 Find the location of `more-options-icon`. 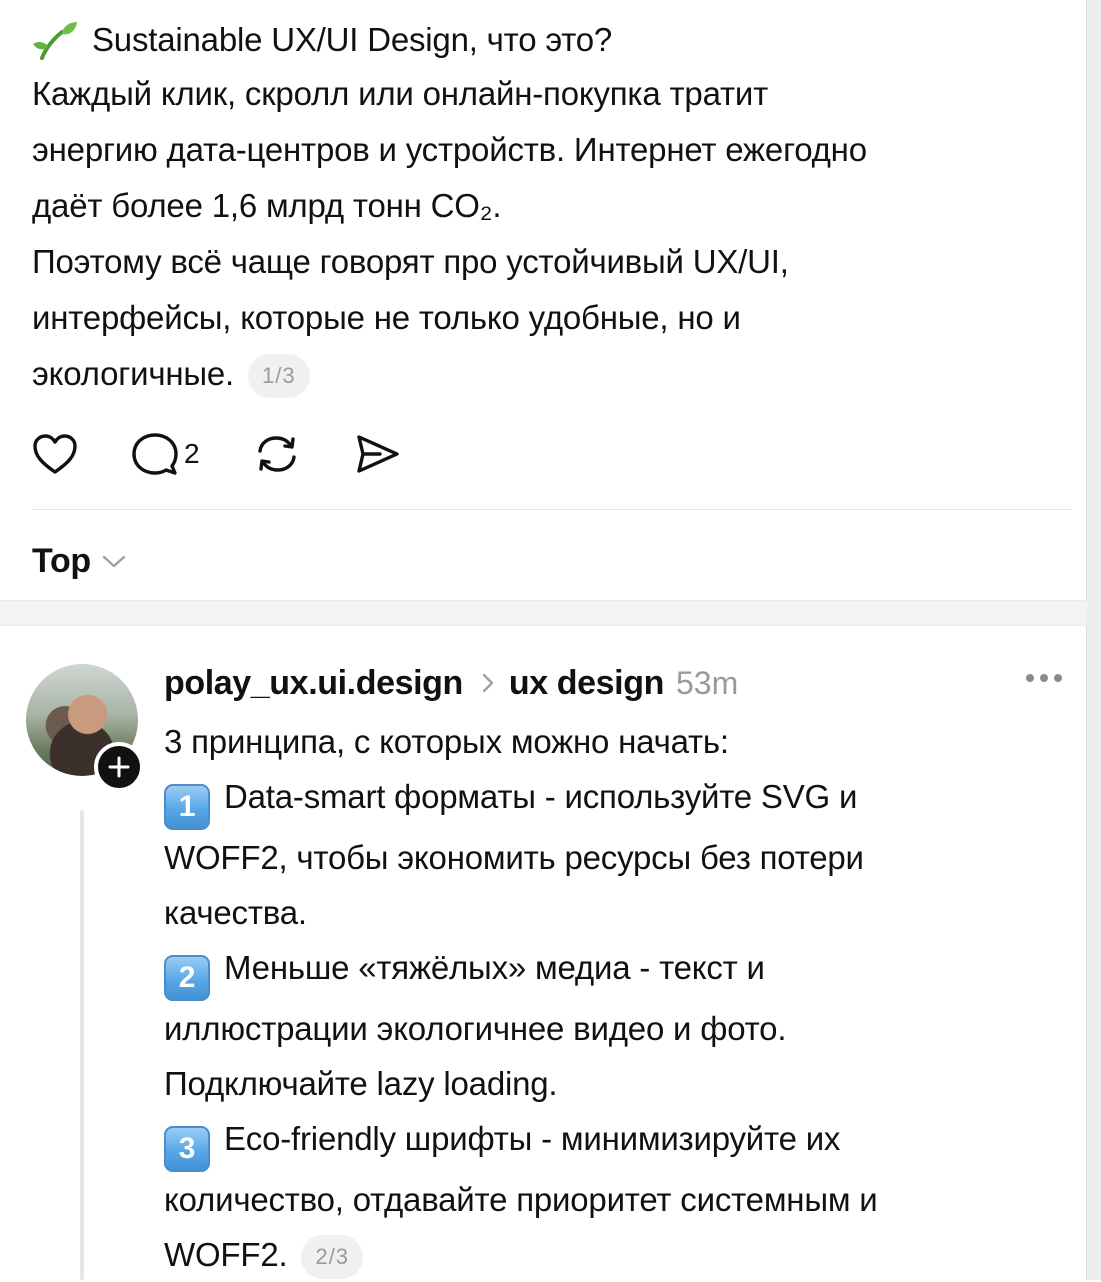

more-options-icon is located at coordinates (1044, 678).